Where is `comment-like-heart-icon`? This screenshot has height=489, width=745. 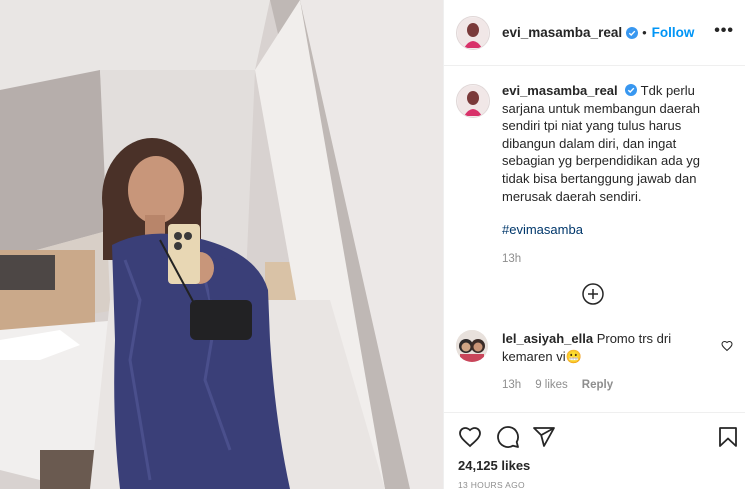 comment-like-heart-icon is located at coordinates (727, 345).